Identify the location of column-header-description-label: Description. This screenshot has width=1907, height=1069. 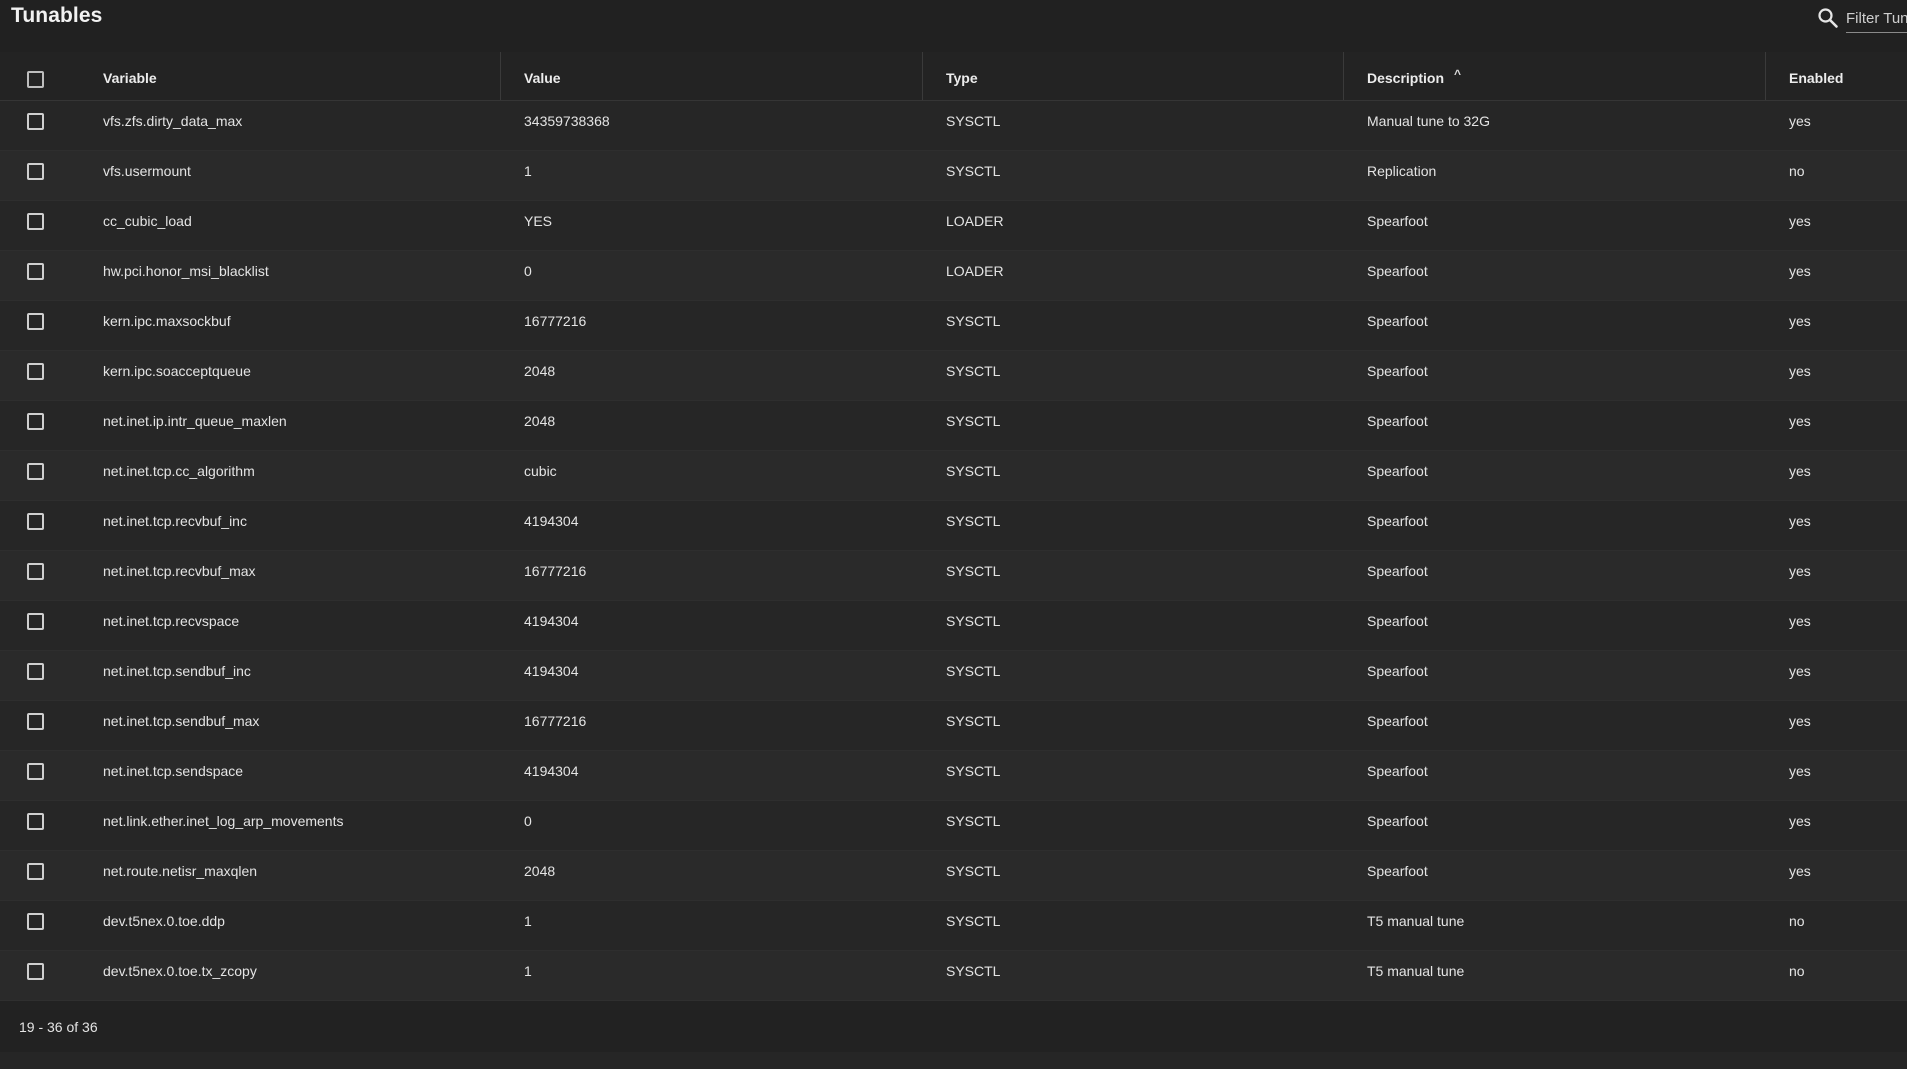
(1406, 78).